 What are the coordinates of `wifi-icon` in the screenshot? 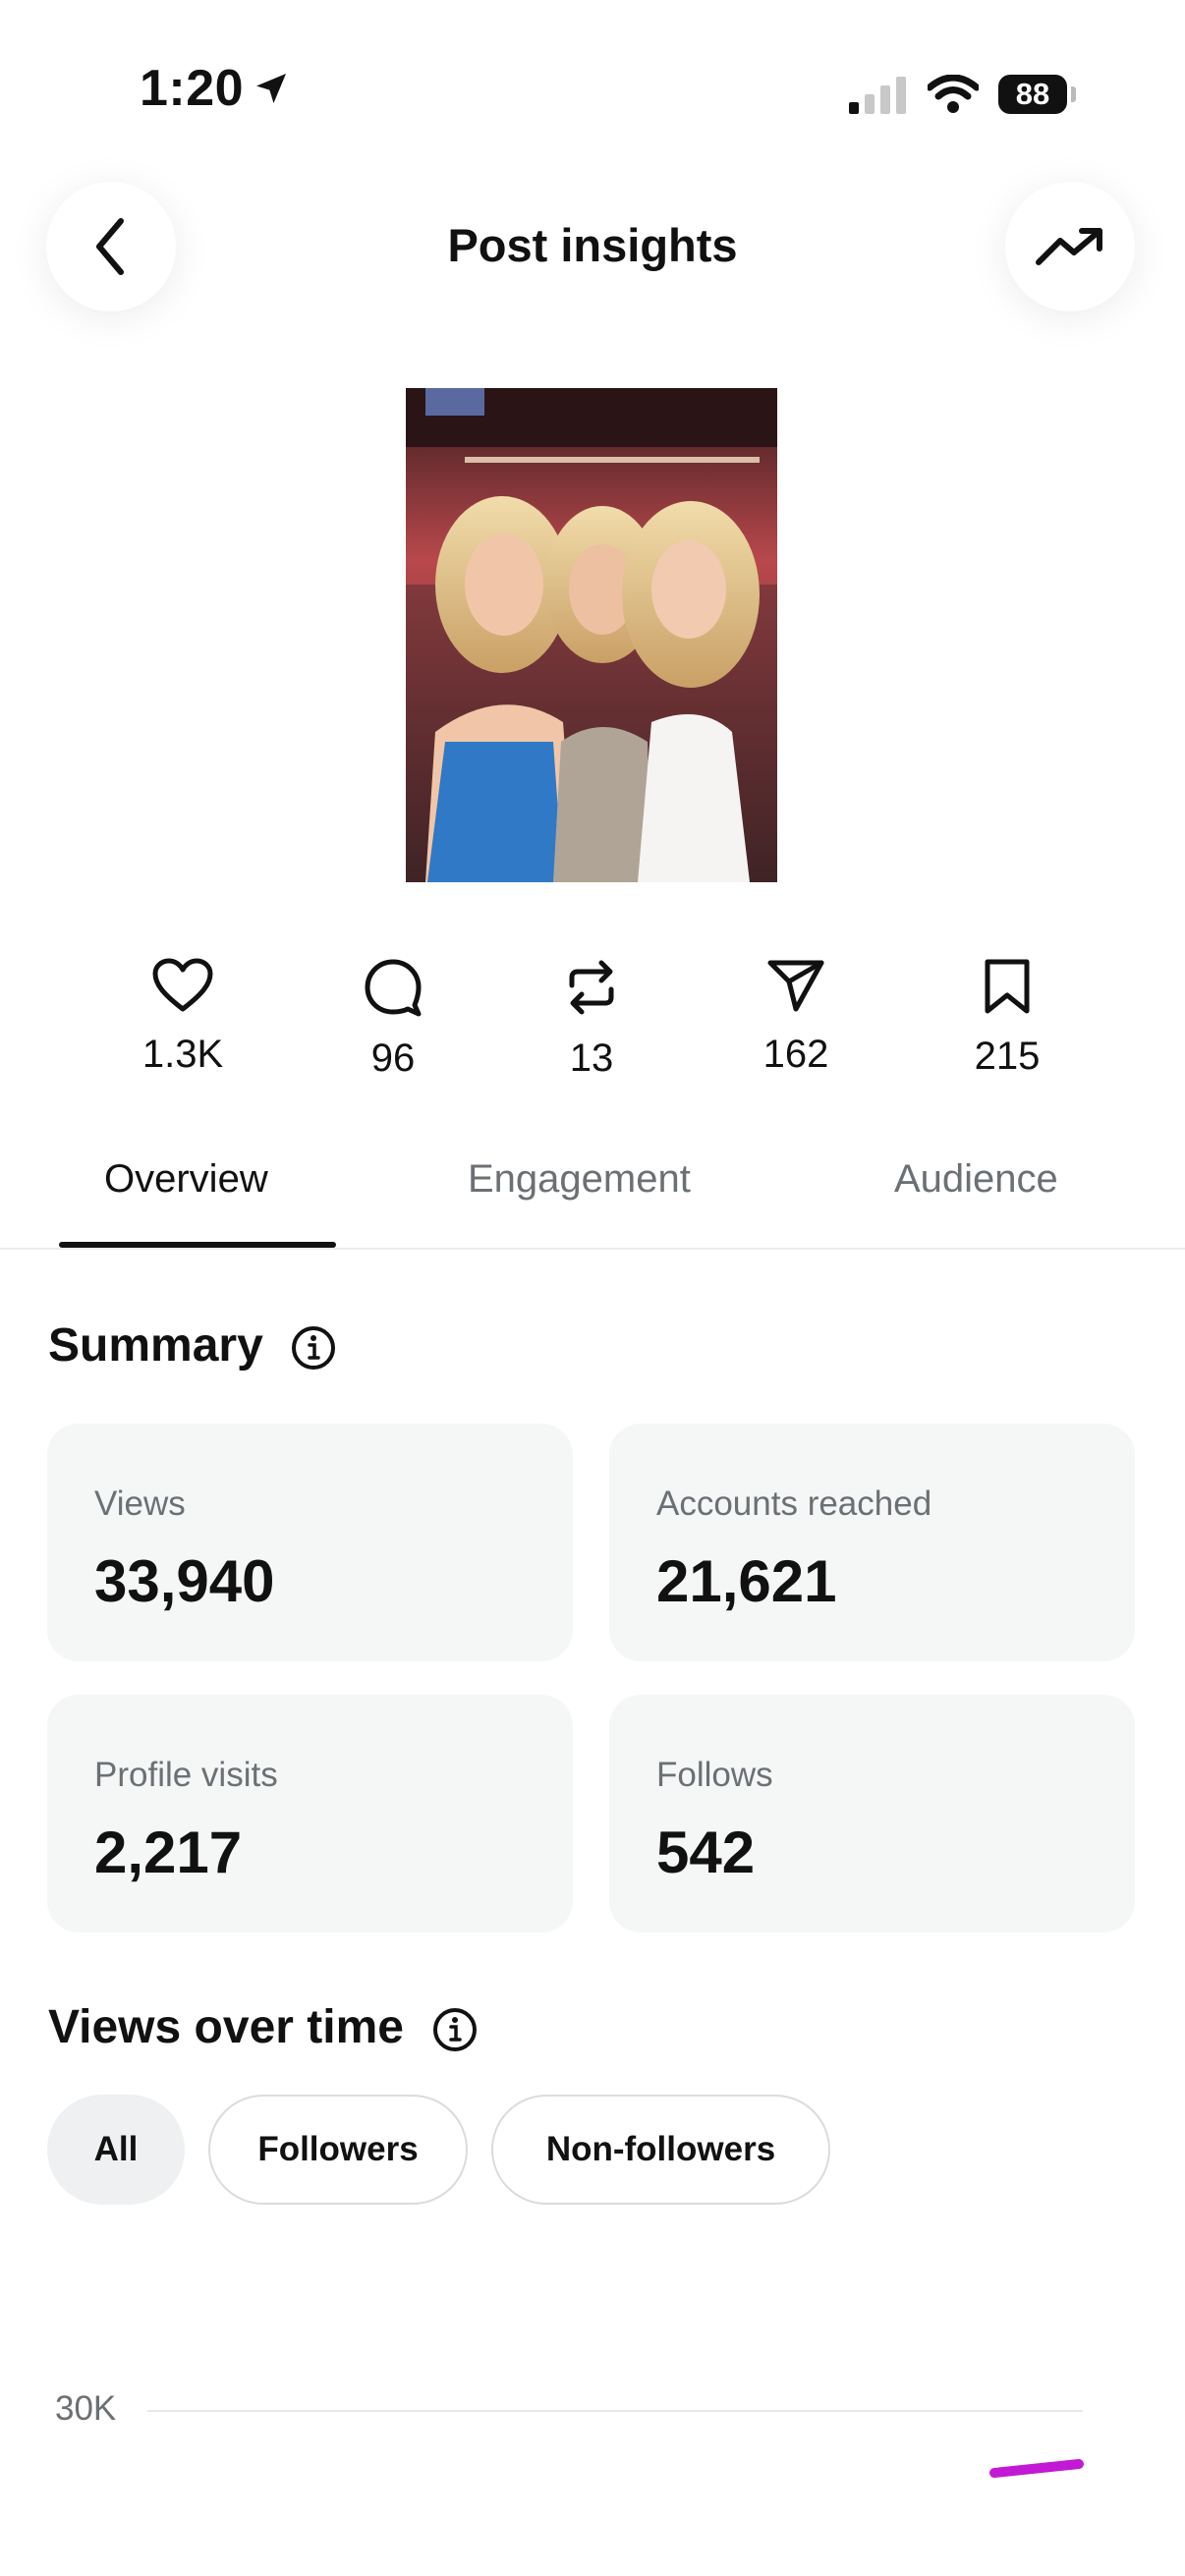 It's located at (954, 94).